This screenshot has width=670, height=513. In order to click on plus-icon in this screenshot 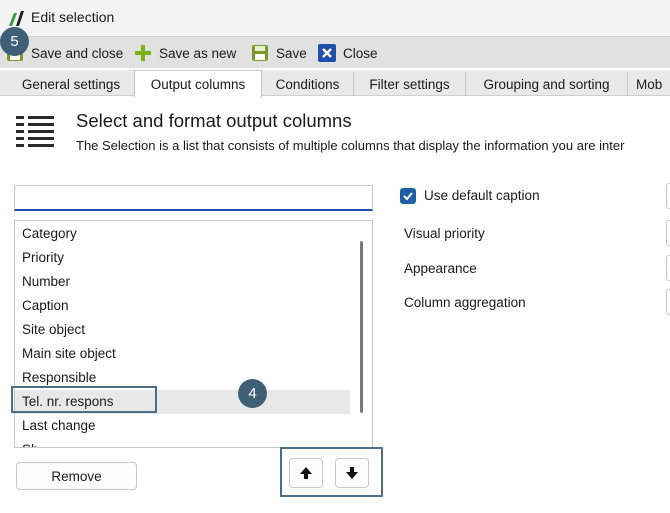, I will do `click(143, 53)`.